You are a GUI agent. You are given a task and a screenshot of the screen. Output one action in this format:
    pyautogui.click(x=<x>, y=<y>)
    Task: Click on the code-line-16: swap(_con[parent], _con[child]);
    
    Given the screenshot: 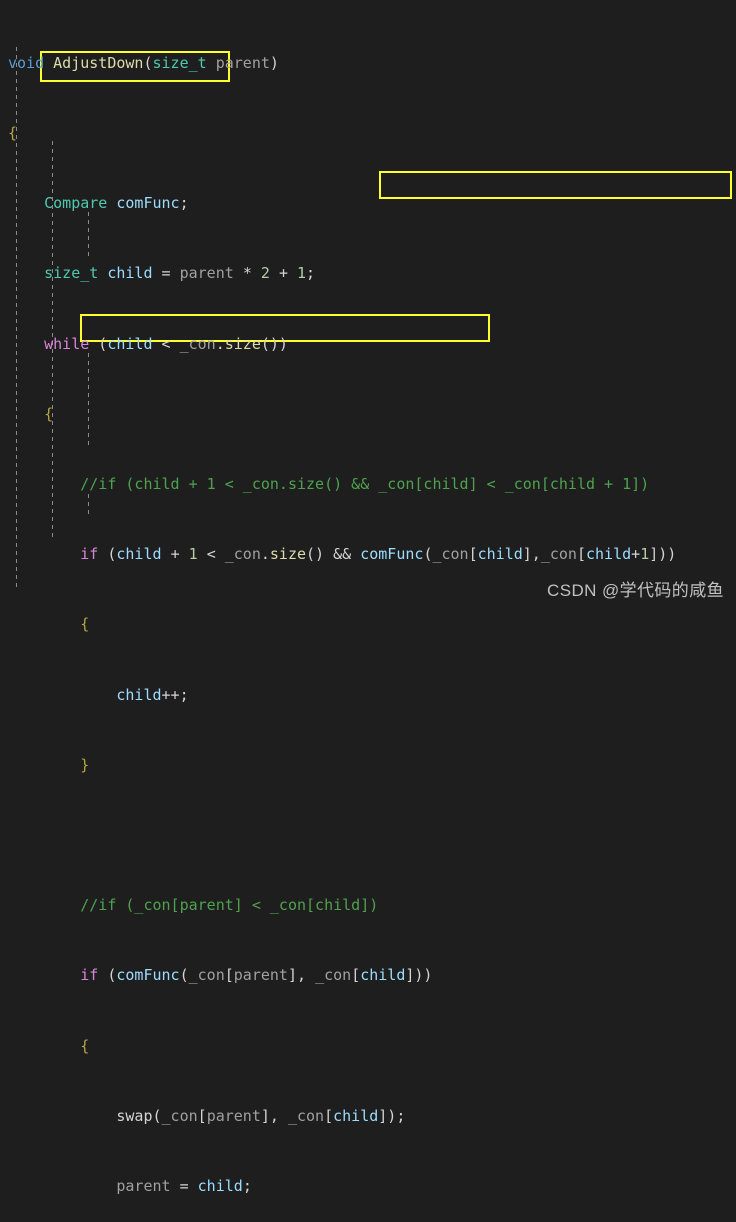 What is the action you would take?
    pyautogui.click(x=261, y=1115)
    